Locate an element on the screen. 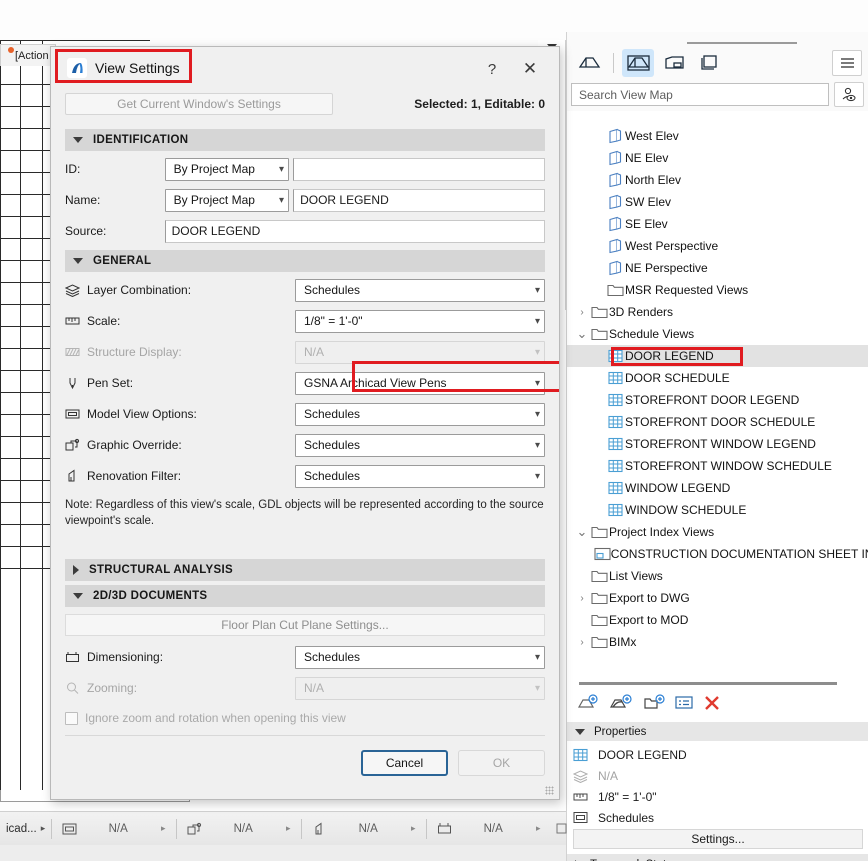 The image size is (868, 861). dialog-title-bar: View Settings ? ✕ is located at coordinates (305, 68).